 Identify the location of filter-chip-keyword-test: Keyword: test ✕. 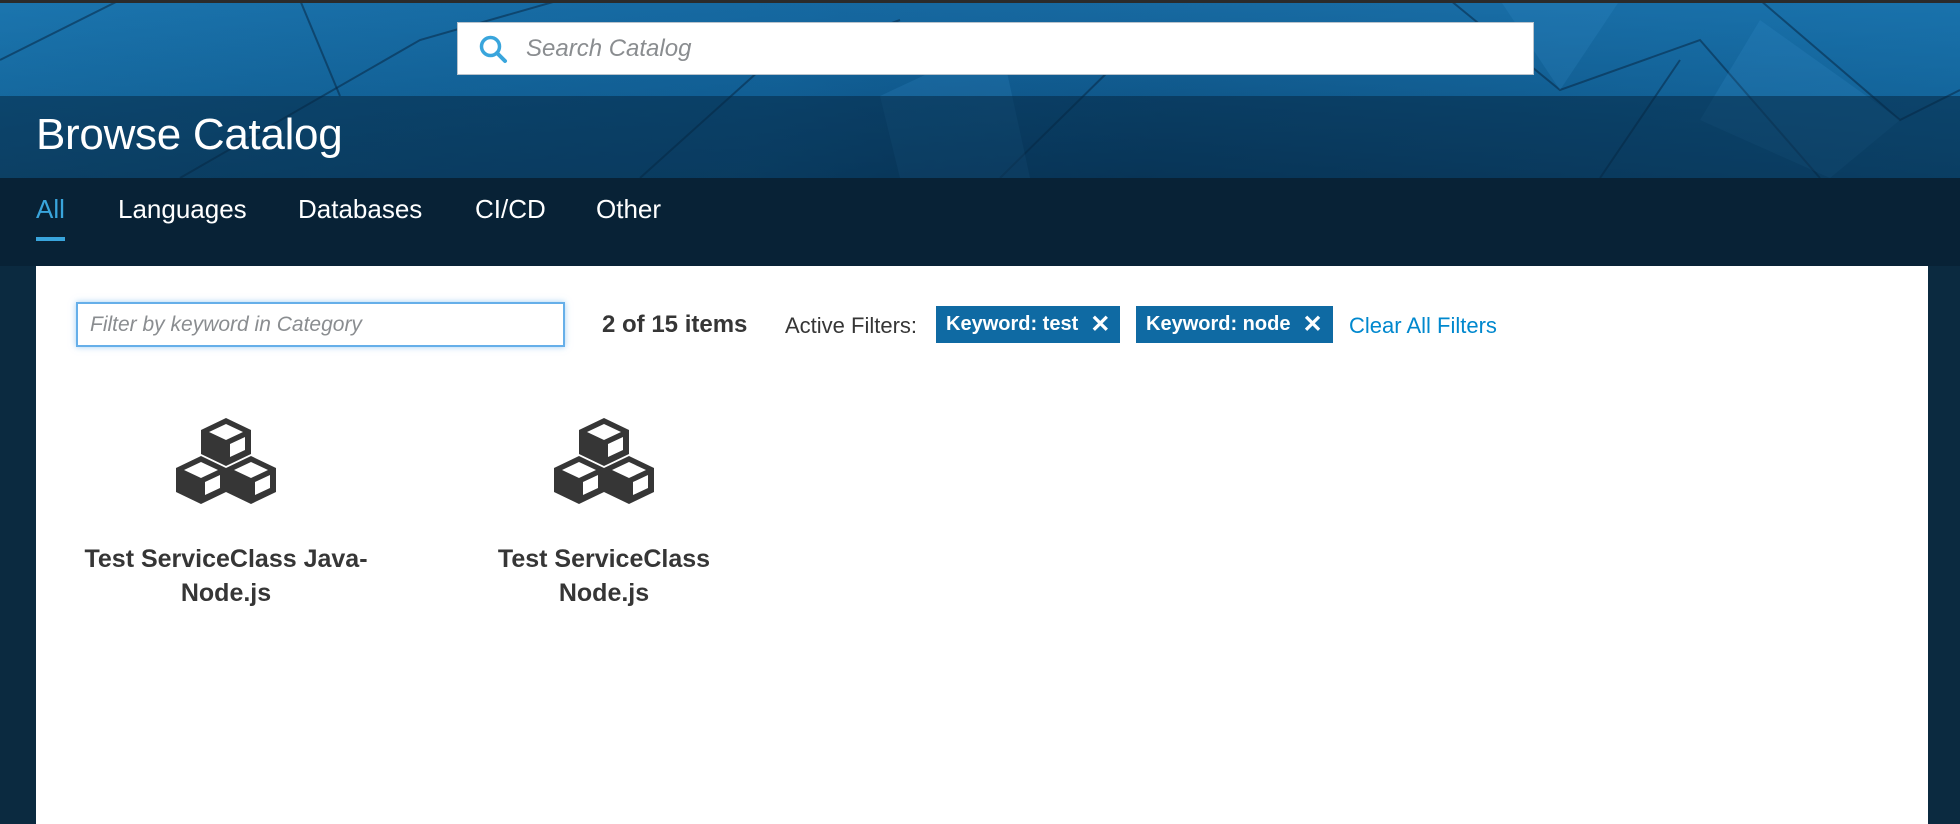
(1028, 324).